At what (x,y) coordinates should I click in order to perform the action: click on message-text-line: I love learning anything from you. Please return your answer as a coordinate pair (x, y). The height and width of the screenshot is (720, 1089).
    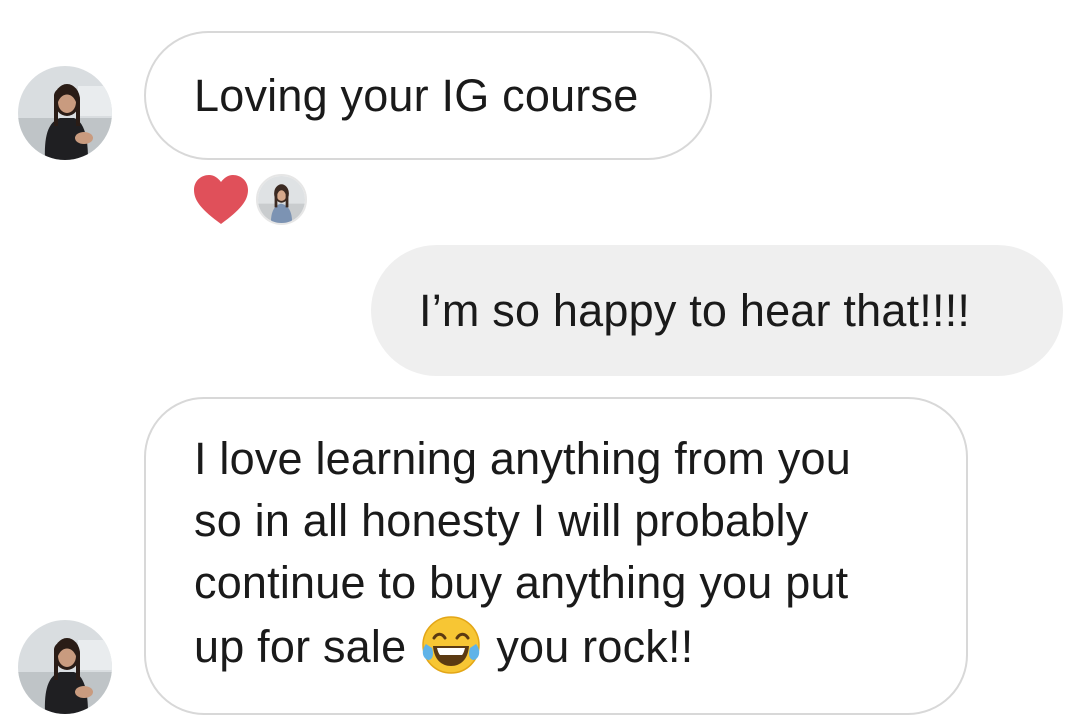
    Looking at the image, I should click on (522, 458).